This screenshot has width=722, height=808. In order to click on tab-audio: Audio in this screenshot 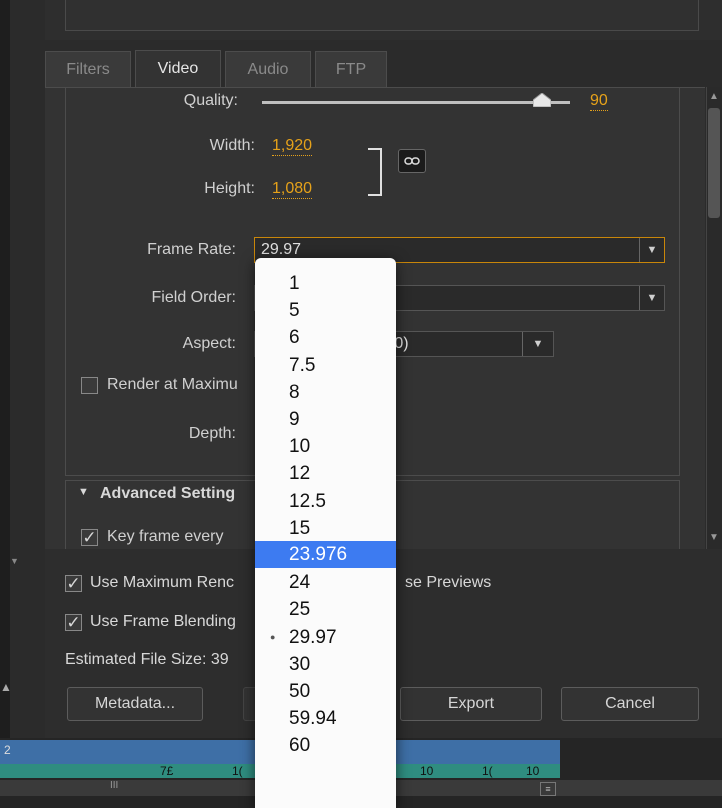, I will do `click(268, 69)`.